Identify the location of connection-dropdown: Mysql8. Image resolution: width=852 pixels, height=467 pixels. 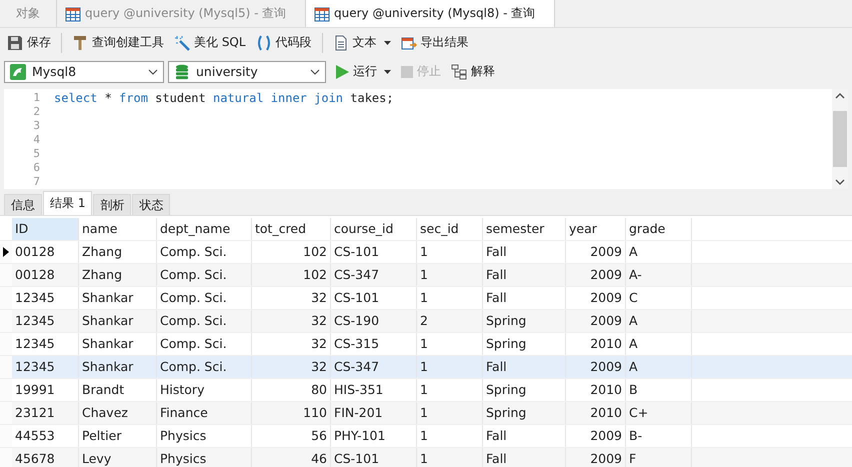
(84, 71).